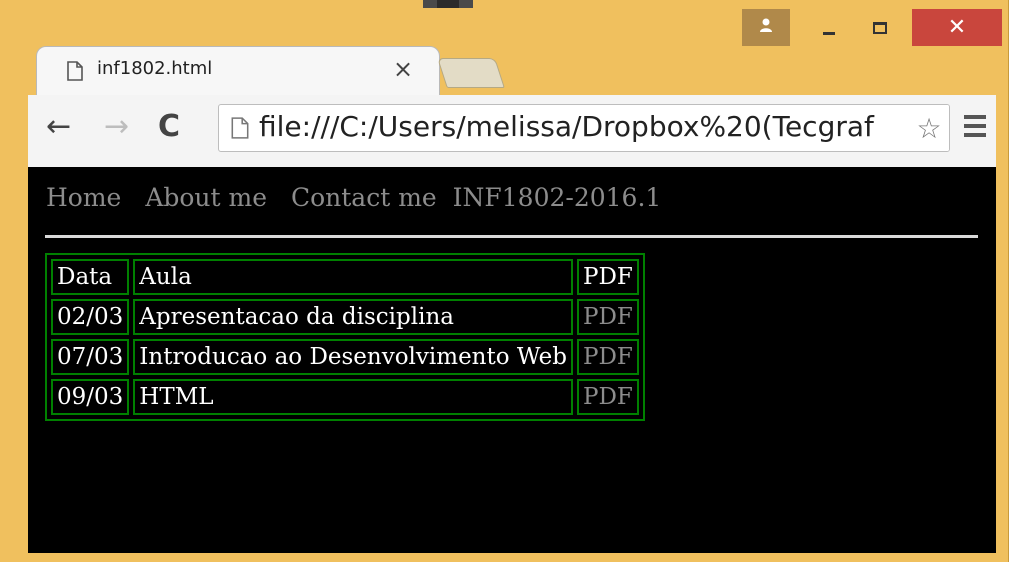 This screenshot has width=1012, height=562. Describe the element at coordinates (353, 317) in the screenshot. I see `cell-lesson: Apresentacao da disciplina` at that location.